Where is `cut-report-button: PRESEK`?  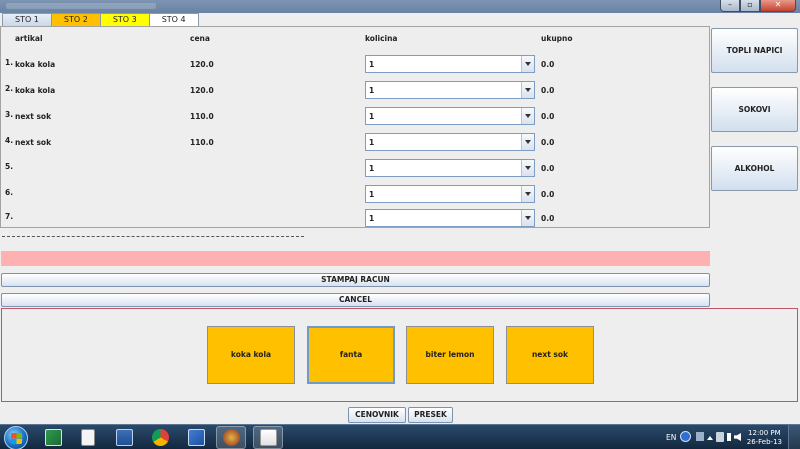 cut-report-button: PRESEK is located at coordinates (430, 415).